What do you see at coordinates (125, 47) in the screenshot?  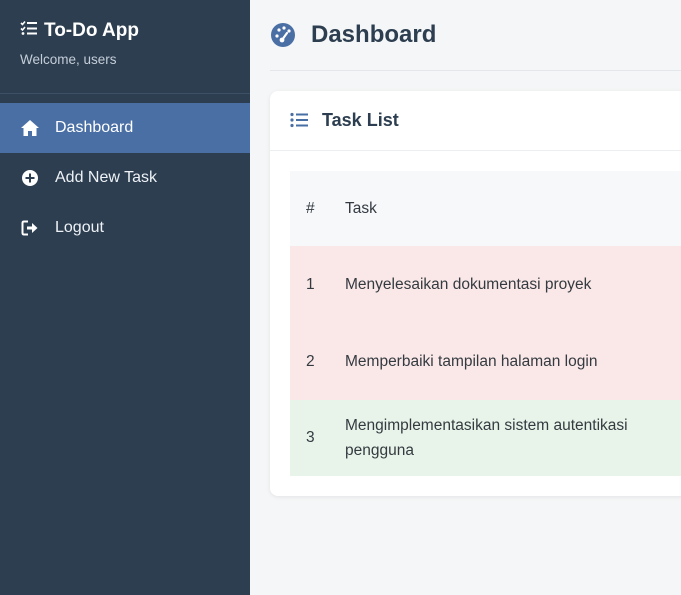 I see `brand: To-Do App Welcome, users` at bounding box center [125, 47].